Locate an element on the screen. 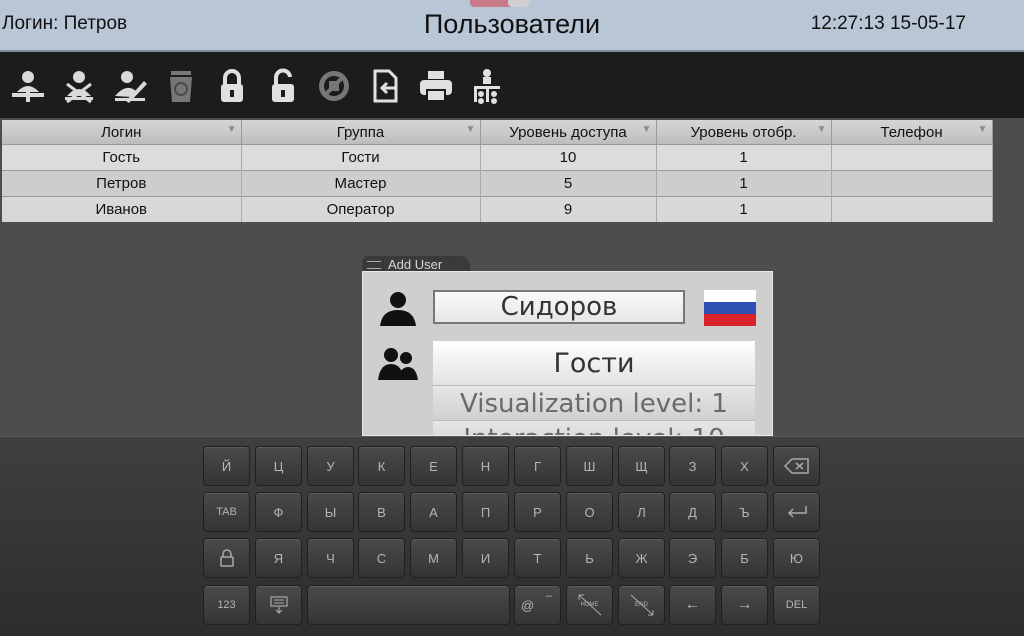  space-key is located at coordinates (408, 605).